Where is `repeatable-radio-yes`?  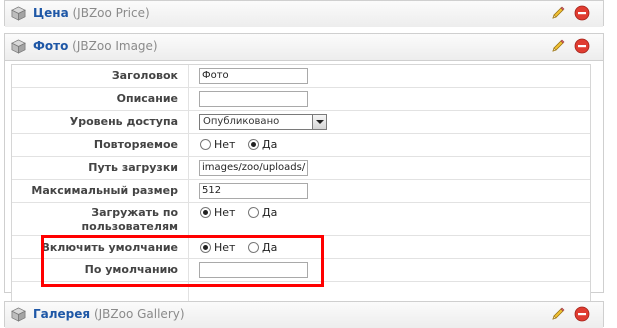
repeatable-radio-yes is located at coordinates (253, 144).